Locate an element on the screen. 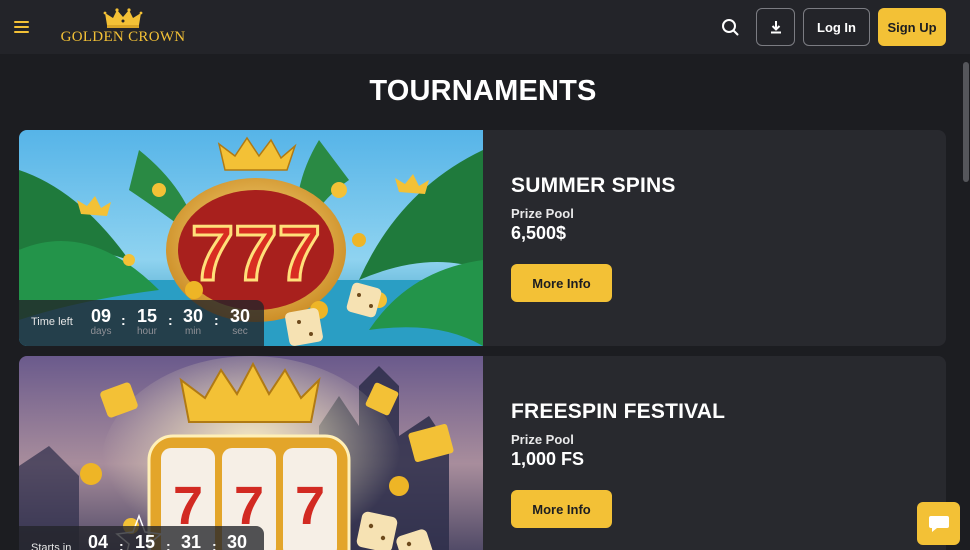 The width and height of the screenshot is (970, 550). timer-minutes: 31 is located at coordinates (191, 541).